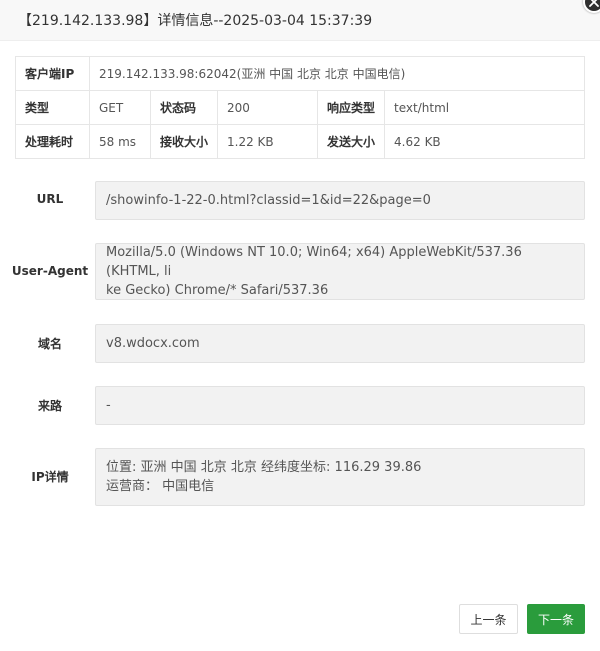 This screenshot has width=600, height=651. Describe the element at coordinates (264, 467) in the screenshot. I see `ip-location-line: 位置: 亚洲 中国 北京 北京 经纬度坐标: 116.29 39.86` at that location.